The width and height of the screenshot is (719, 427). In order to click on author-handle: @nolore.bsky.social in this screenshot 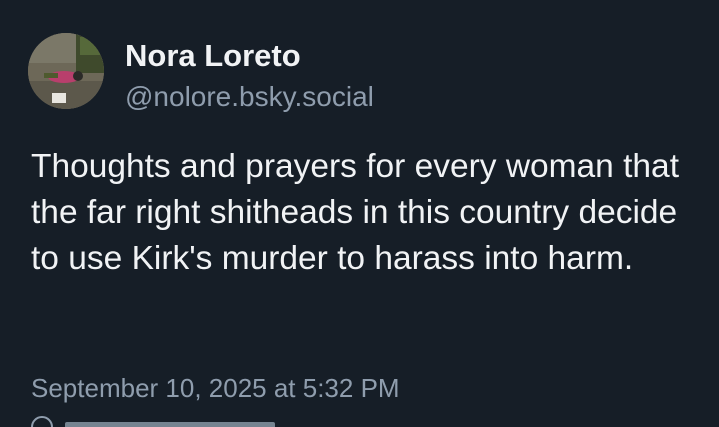, I will do `click(249, 97)`.